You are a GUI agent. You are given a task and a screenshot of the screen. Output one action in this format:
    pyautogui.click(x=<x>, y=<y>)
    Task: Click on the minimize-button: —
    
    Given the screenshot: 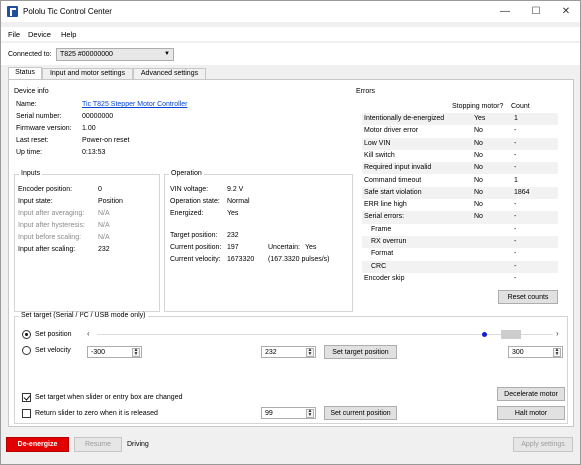 What is the action you would take?
    pyautogui.click(x=505, y=11)
    